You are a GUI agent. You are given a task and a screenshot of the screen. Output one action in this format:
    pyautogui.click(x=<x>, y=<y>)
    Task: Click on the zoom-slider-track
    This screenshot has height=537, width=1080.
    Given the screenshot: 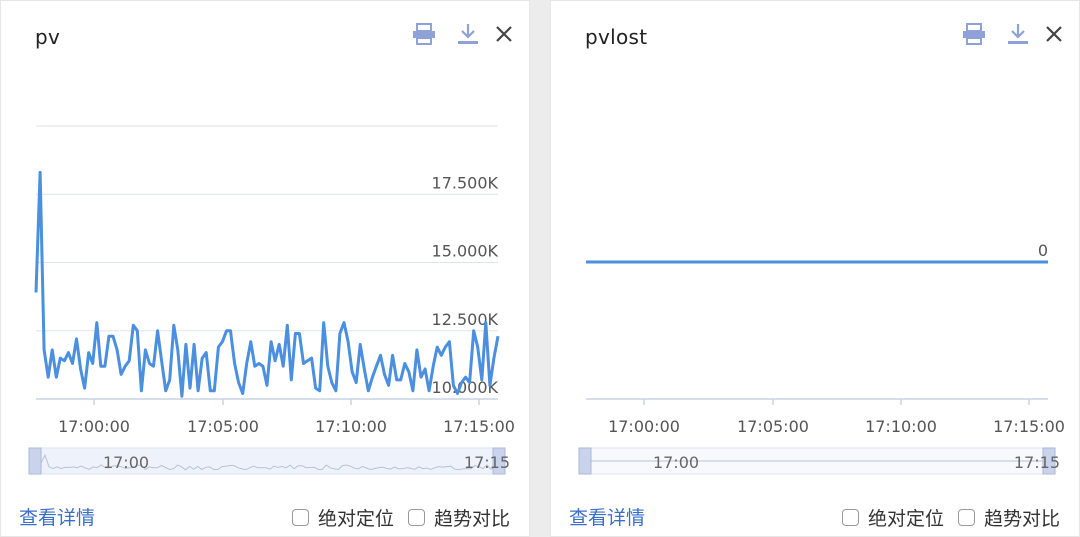 What is the action you would take?
    pyautogui.click(x=267, y=461)
    